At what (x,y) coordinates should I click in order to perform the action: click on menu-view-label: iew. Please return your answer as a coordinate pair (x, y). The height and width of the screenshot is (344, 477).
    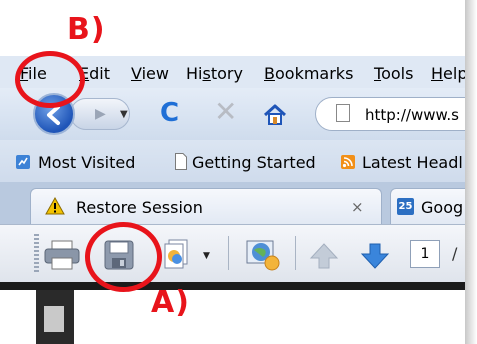
    Looking at the image, I should click on (155, 73).